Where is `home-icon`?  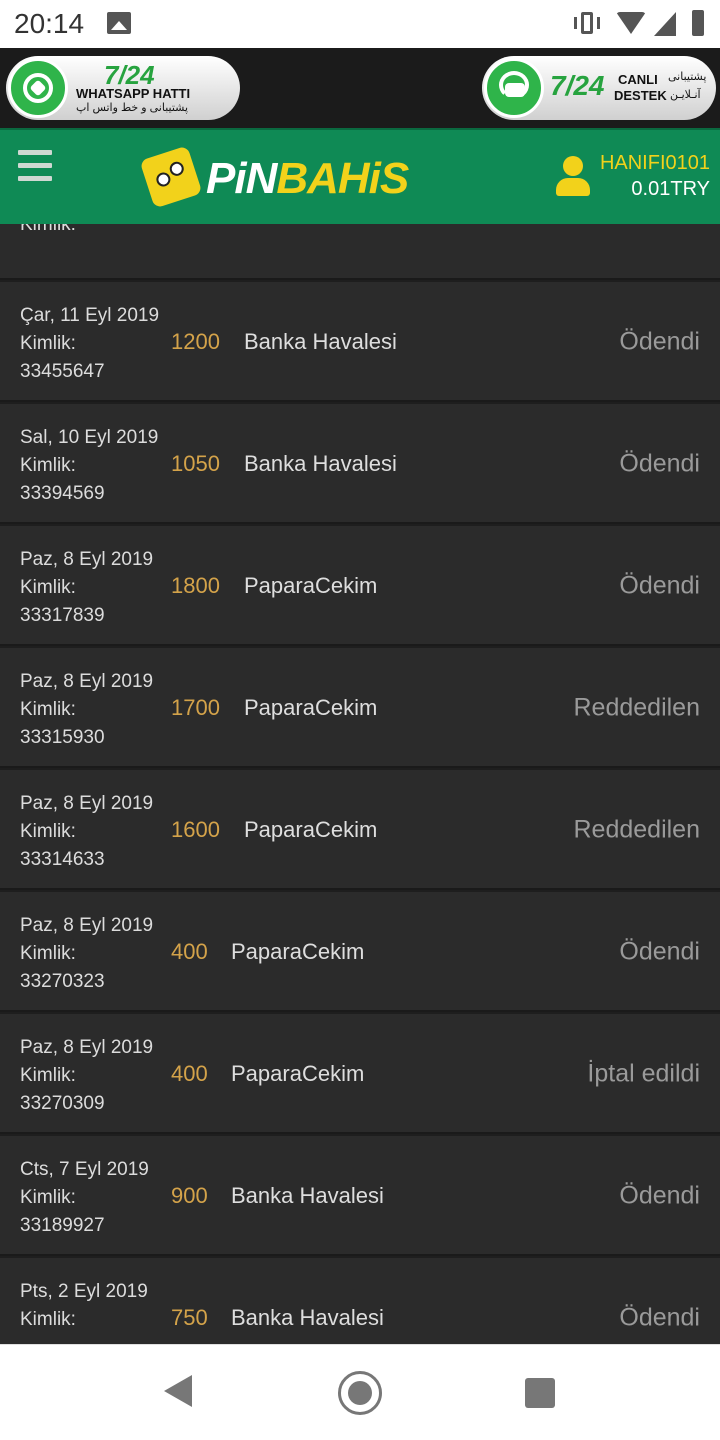
home-icon is located at coordinates (360, 1393).